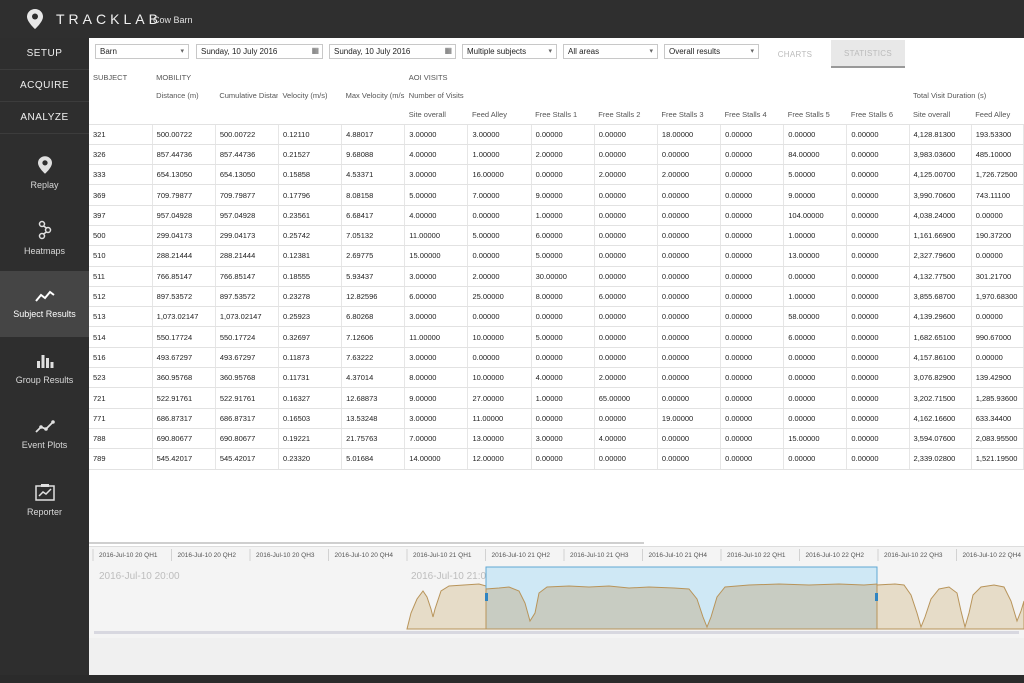 The image size is (1024, 683). Describe the element at coordinates (184, 215) in the screenshot. I see `table-cell: 957.04928` at that location.